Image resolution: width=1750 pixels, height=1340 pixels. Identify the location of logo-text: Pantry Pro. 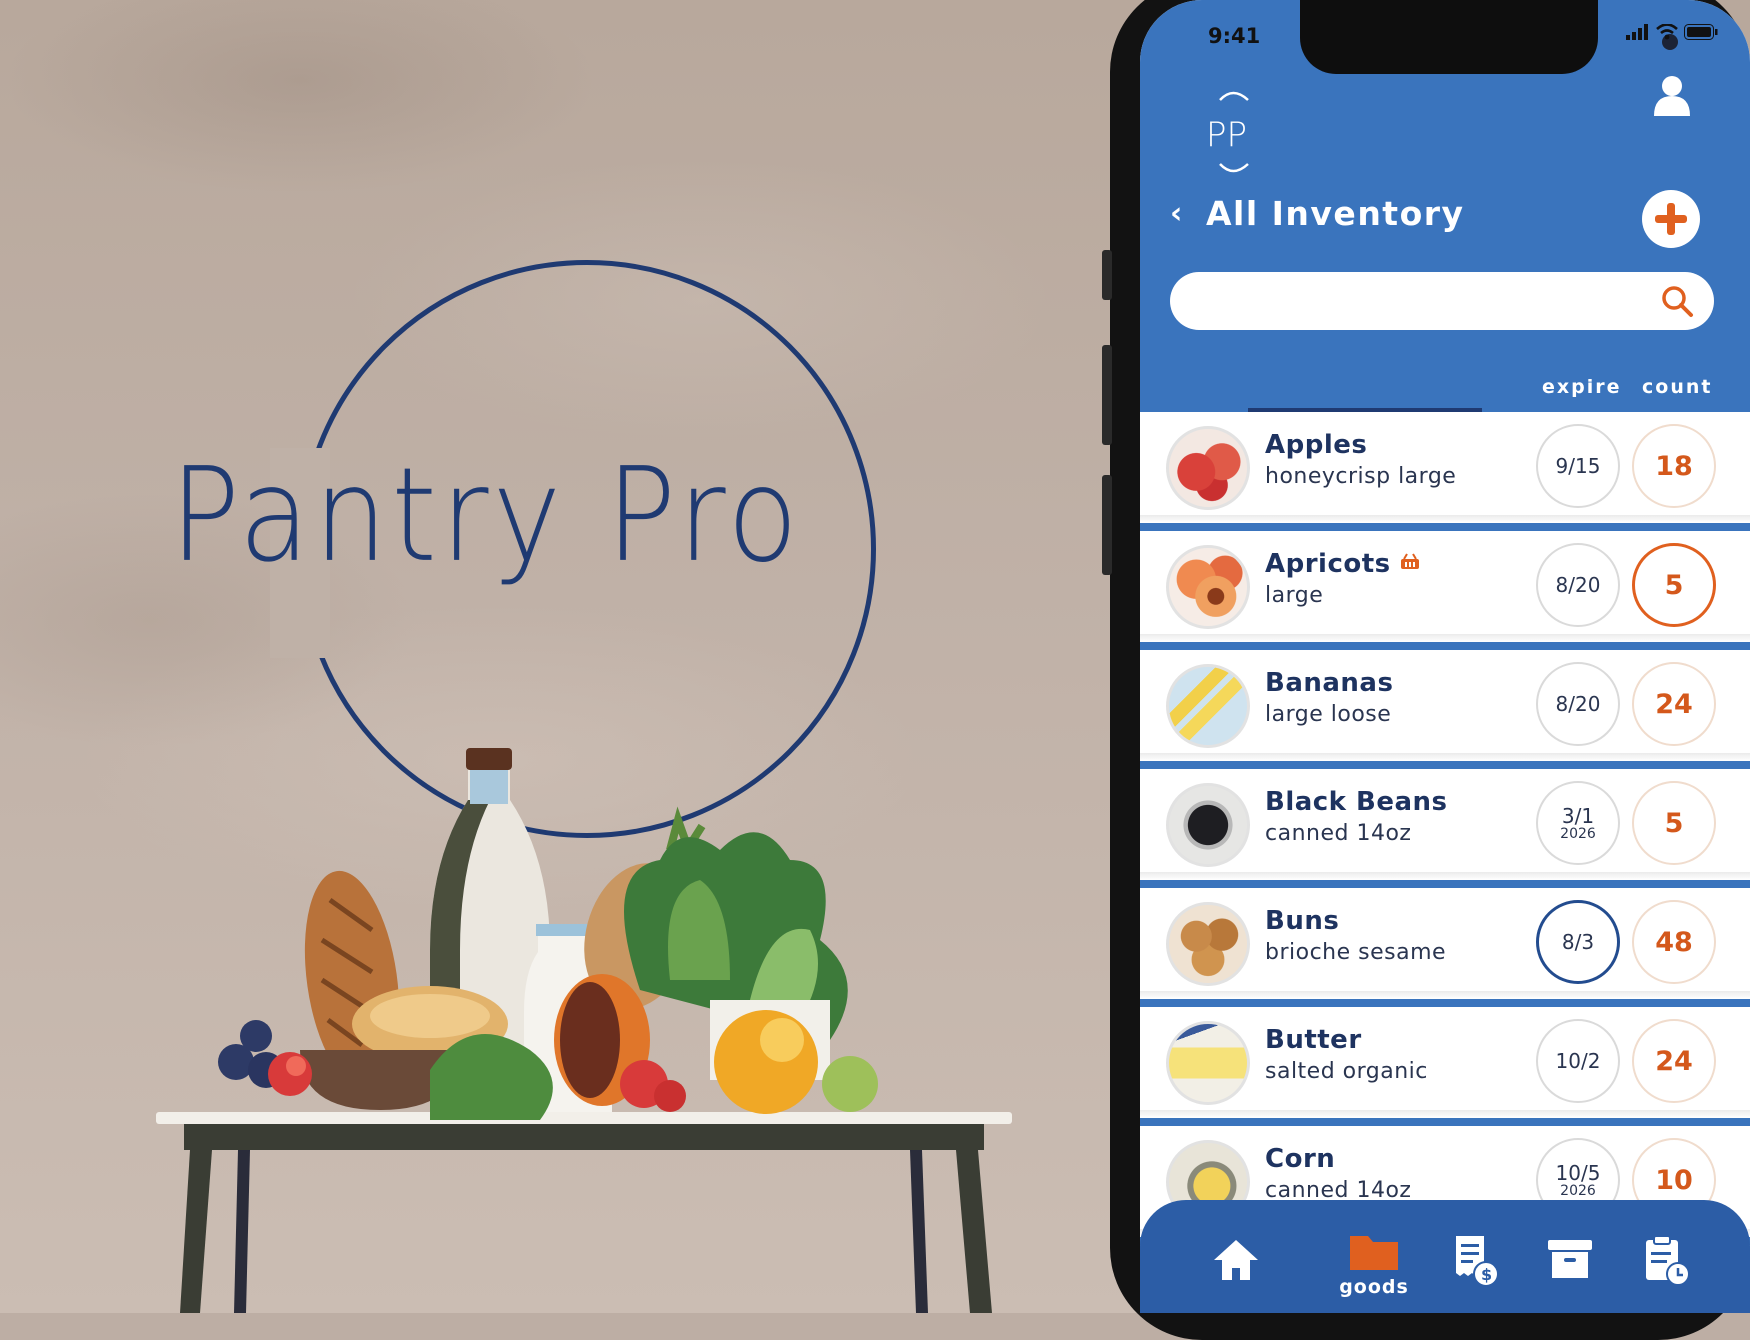
(486, 516).